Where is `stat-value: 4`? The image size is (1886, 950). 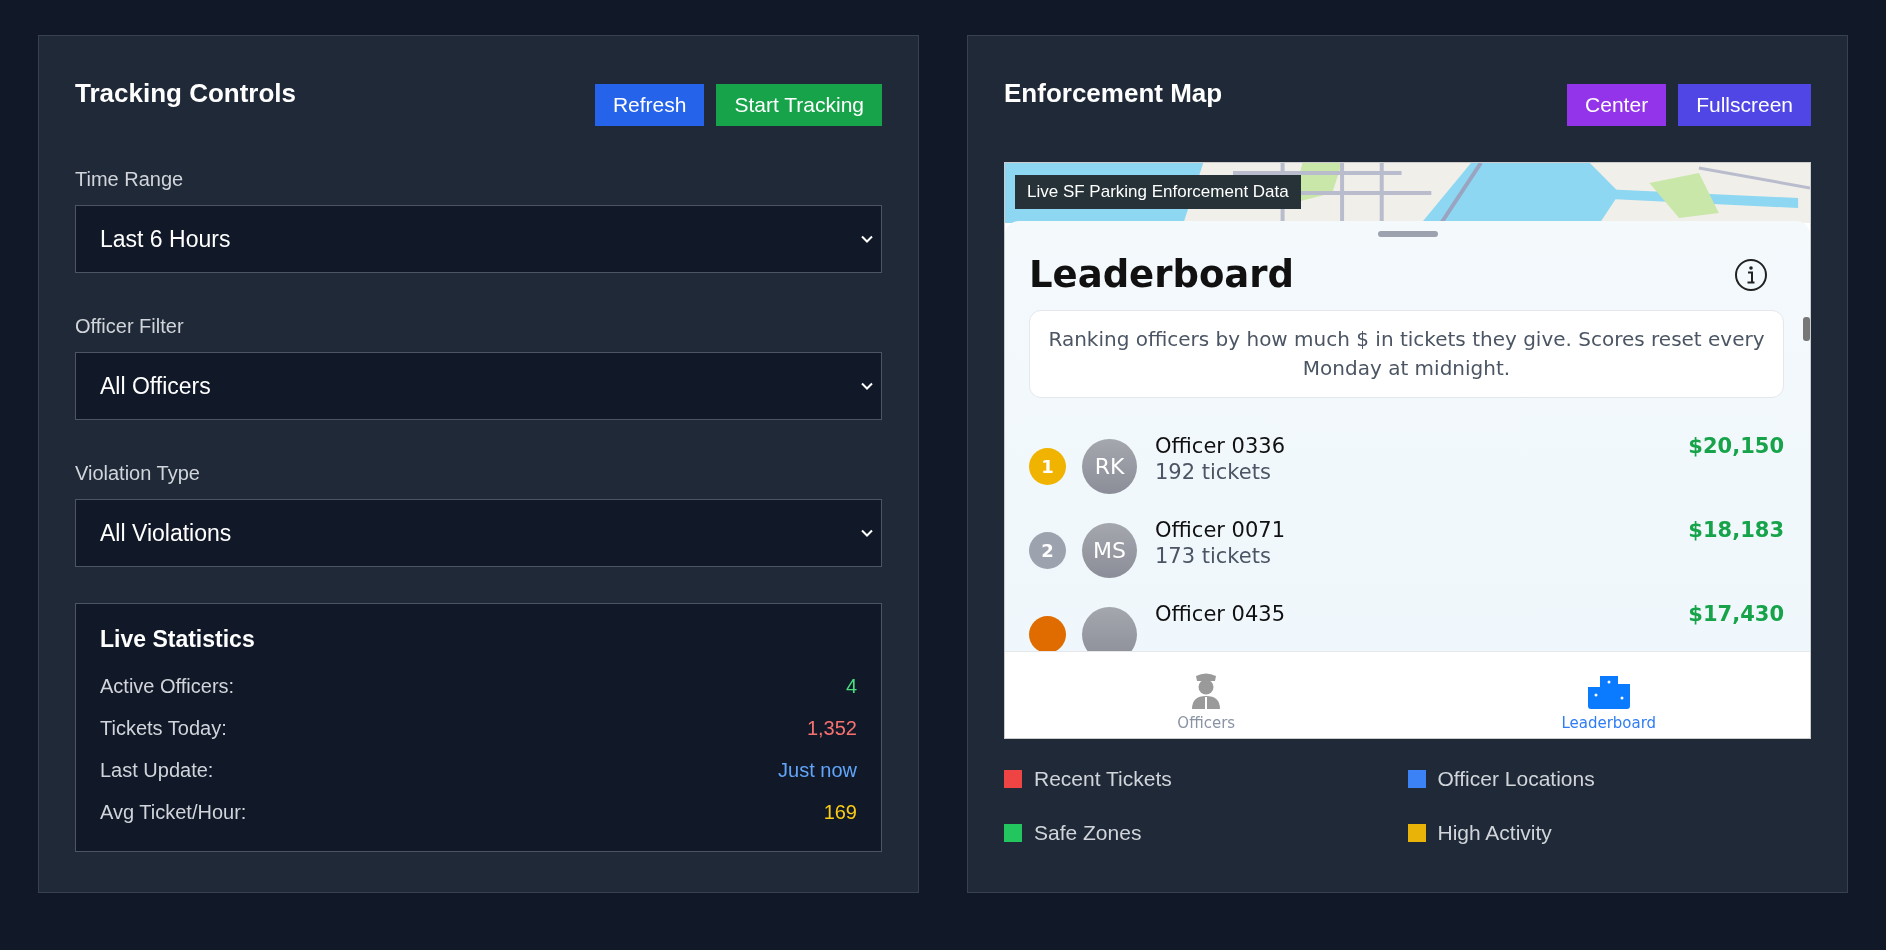
stat-value: 4 is located at coordinates (851, 686).